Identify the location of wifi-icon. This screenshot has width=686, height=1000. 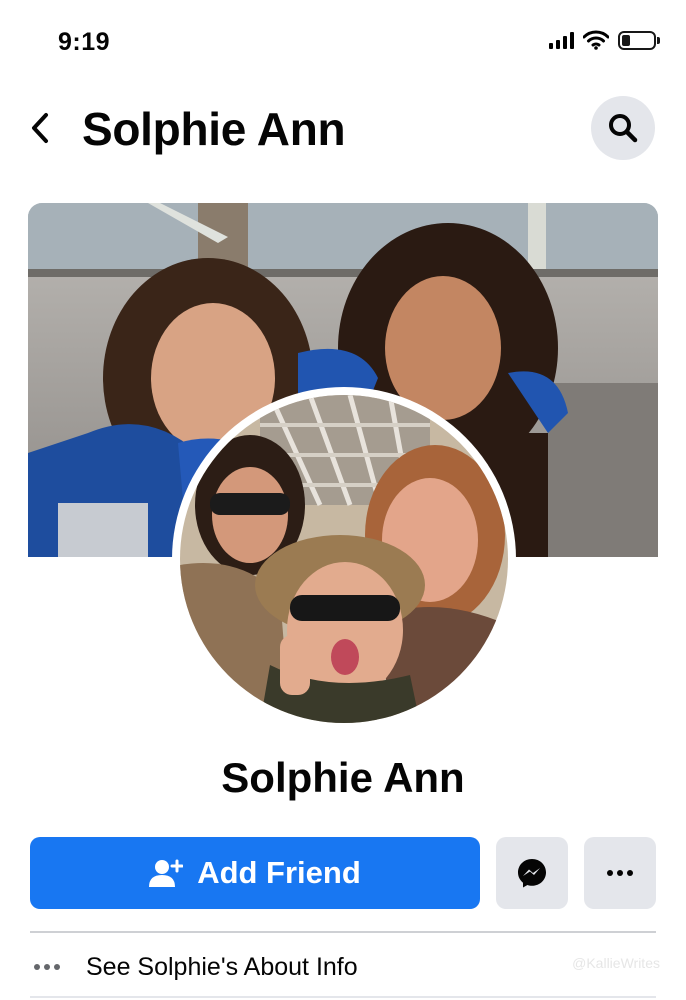
(596, 40).